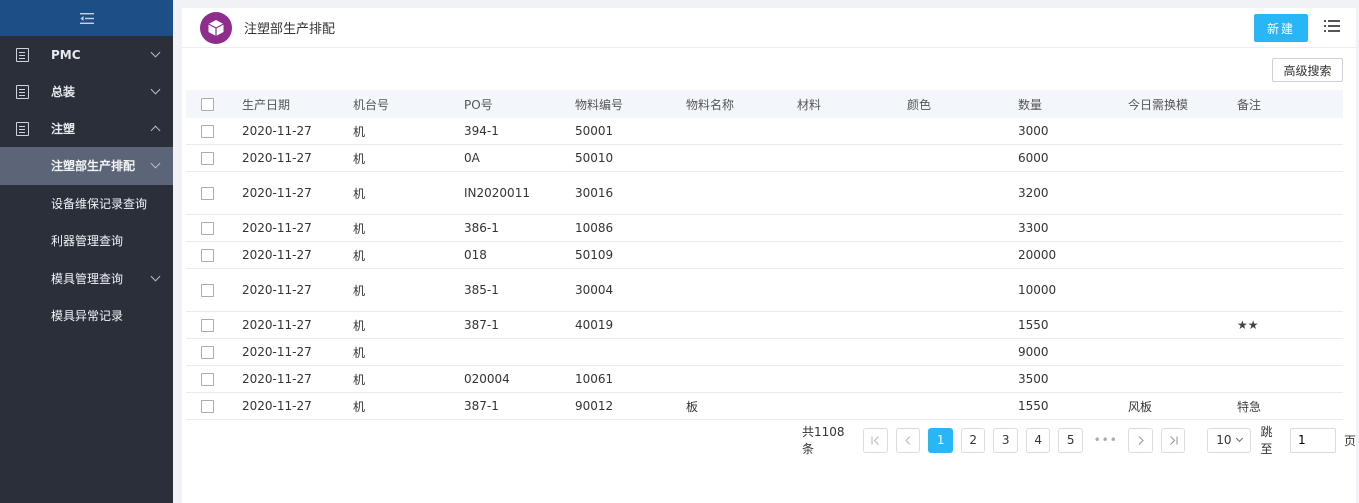  I want to click on table-cell-po: 0A, so click(472, 158).